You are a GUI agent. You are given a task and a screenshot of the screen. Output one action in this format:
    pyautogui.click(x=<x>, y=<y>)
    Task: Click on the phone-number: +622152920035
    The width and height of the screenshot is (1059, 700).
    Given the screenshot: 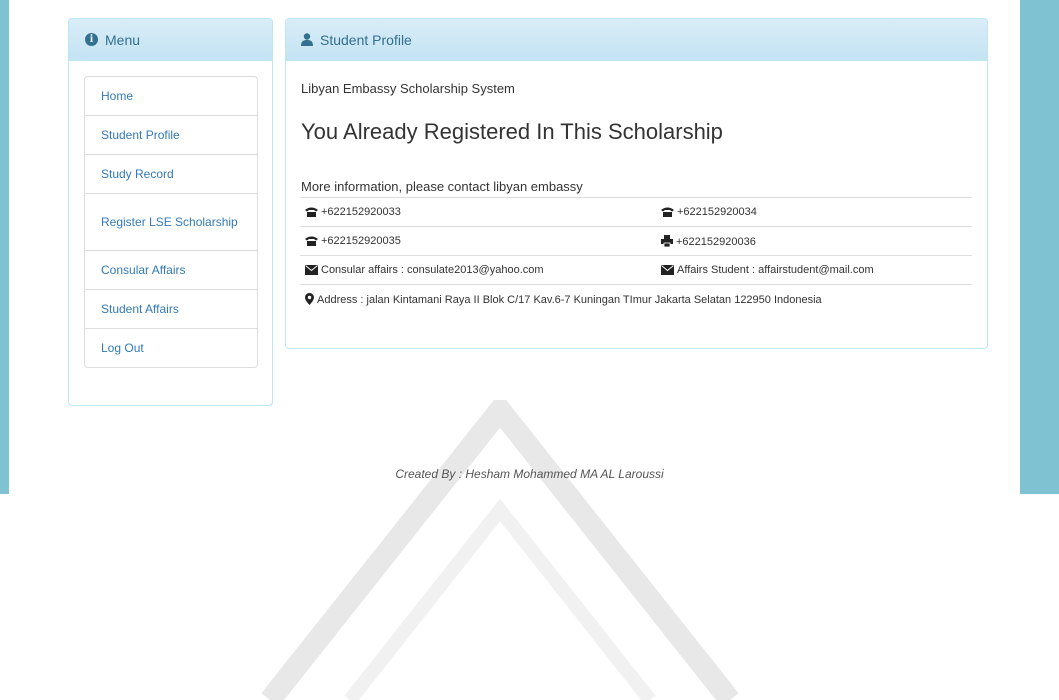 What is the action you would take?
    pyautogui.click(x=361, y=241)
    